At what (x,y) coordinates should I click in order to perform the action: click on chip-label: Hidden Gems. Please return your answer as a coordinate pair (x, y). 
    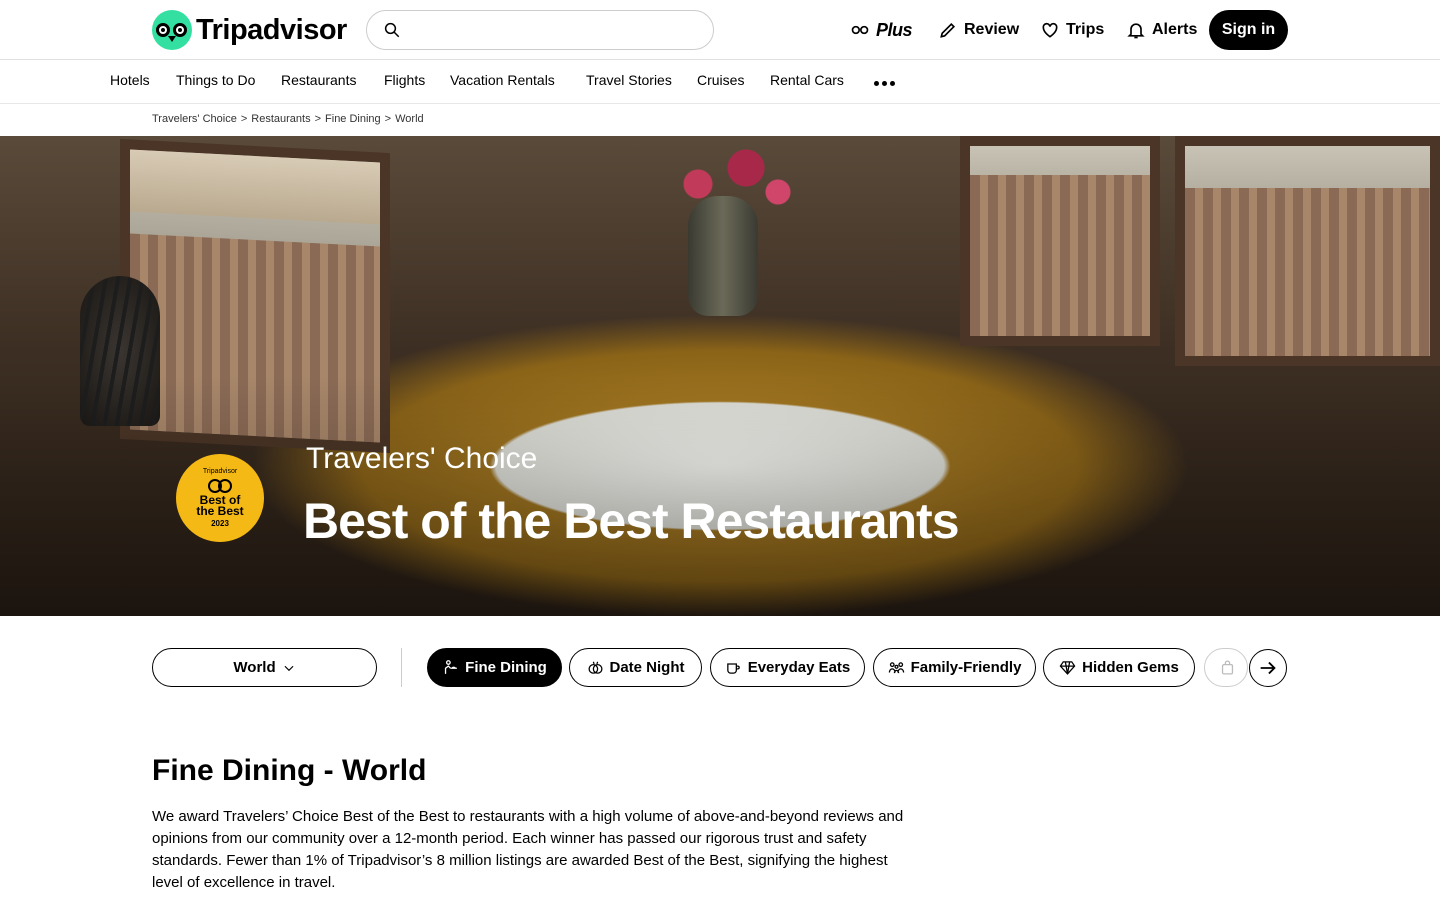
    Looking at the image, I should click on (1130, 667).